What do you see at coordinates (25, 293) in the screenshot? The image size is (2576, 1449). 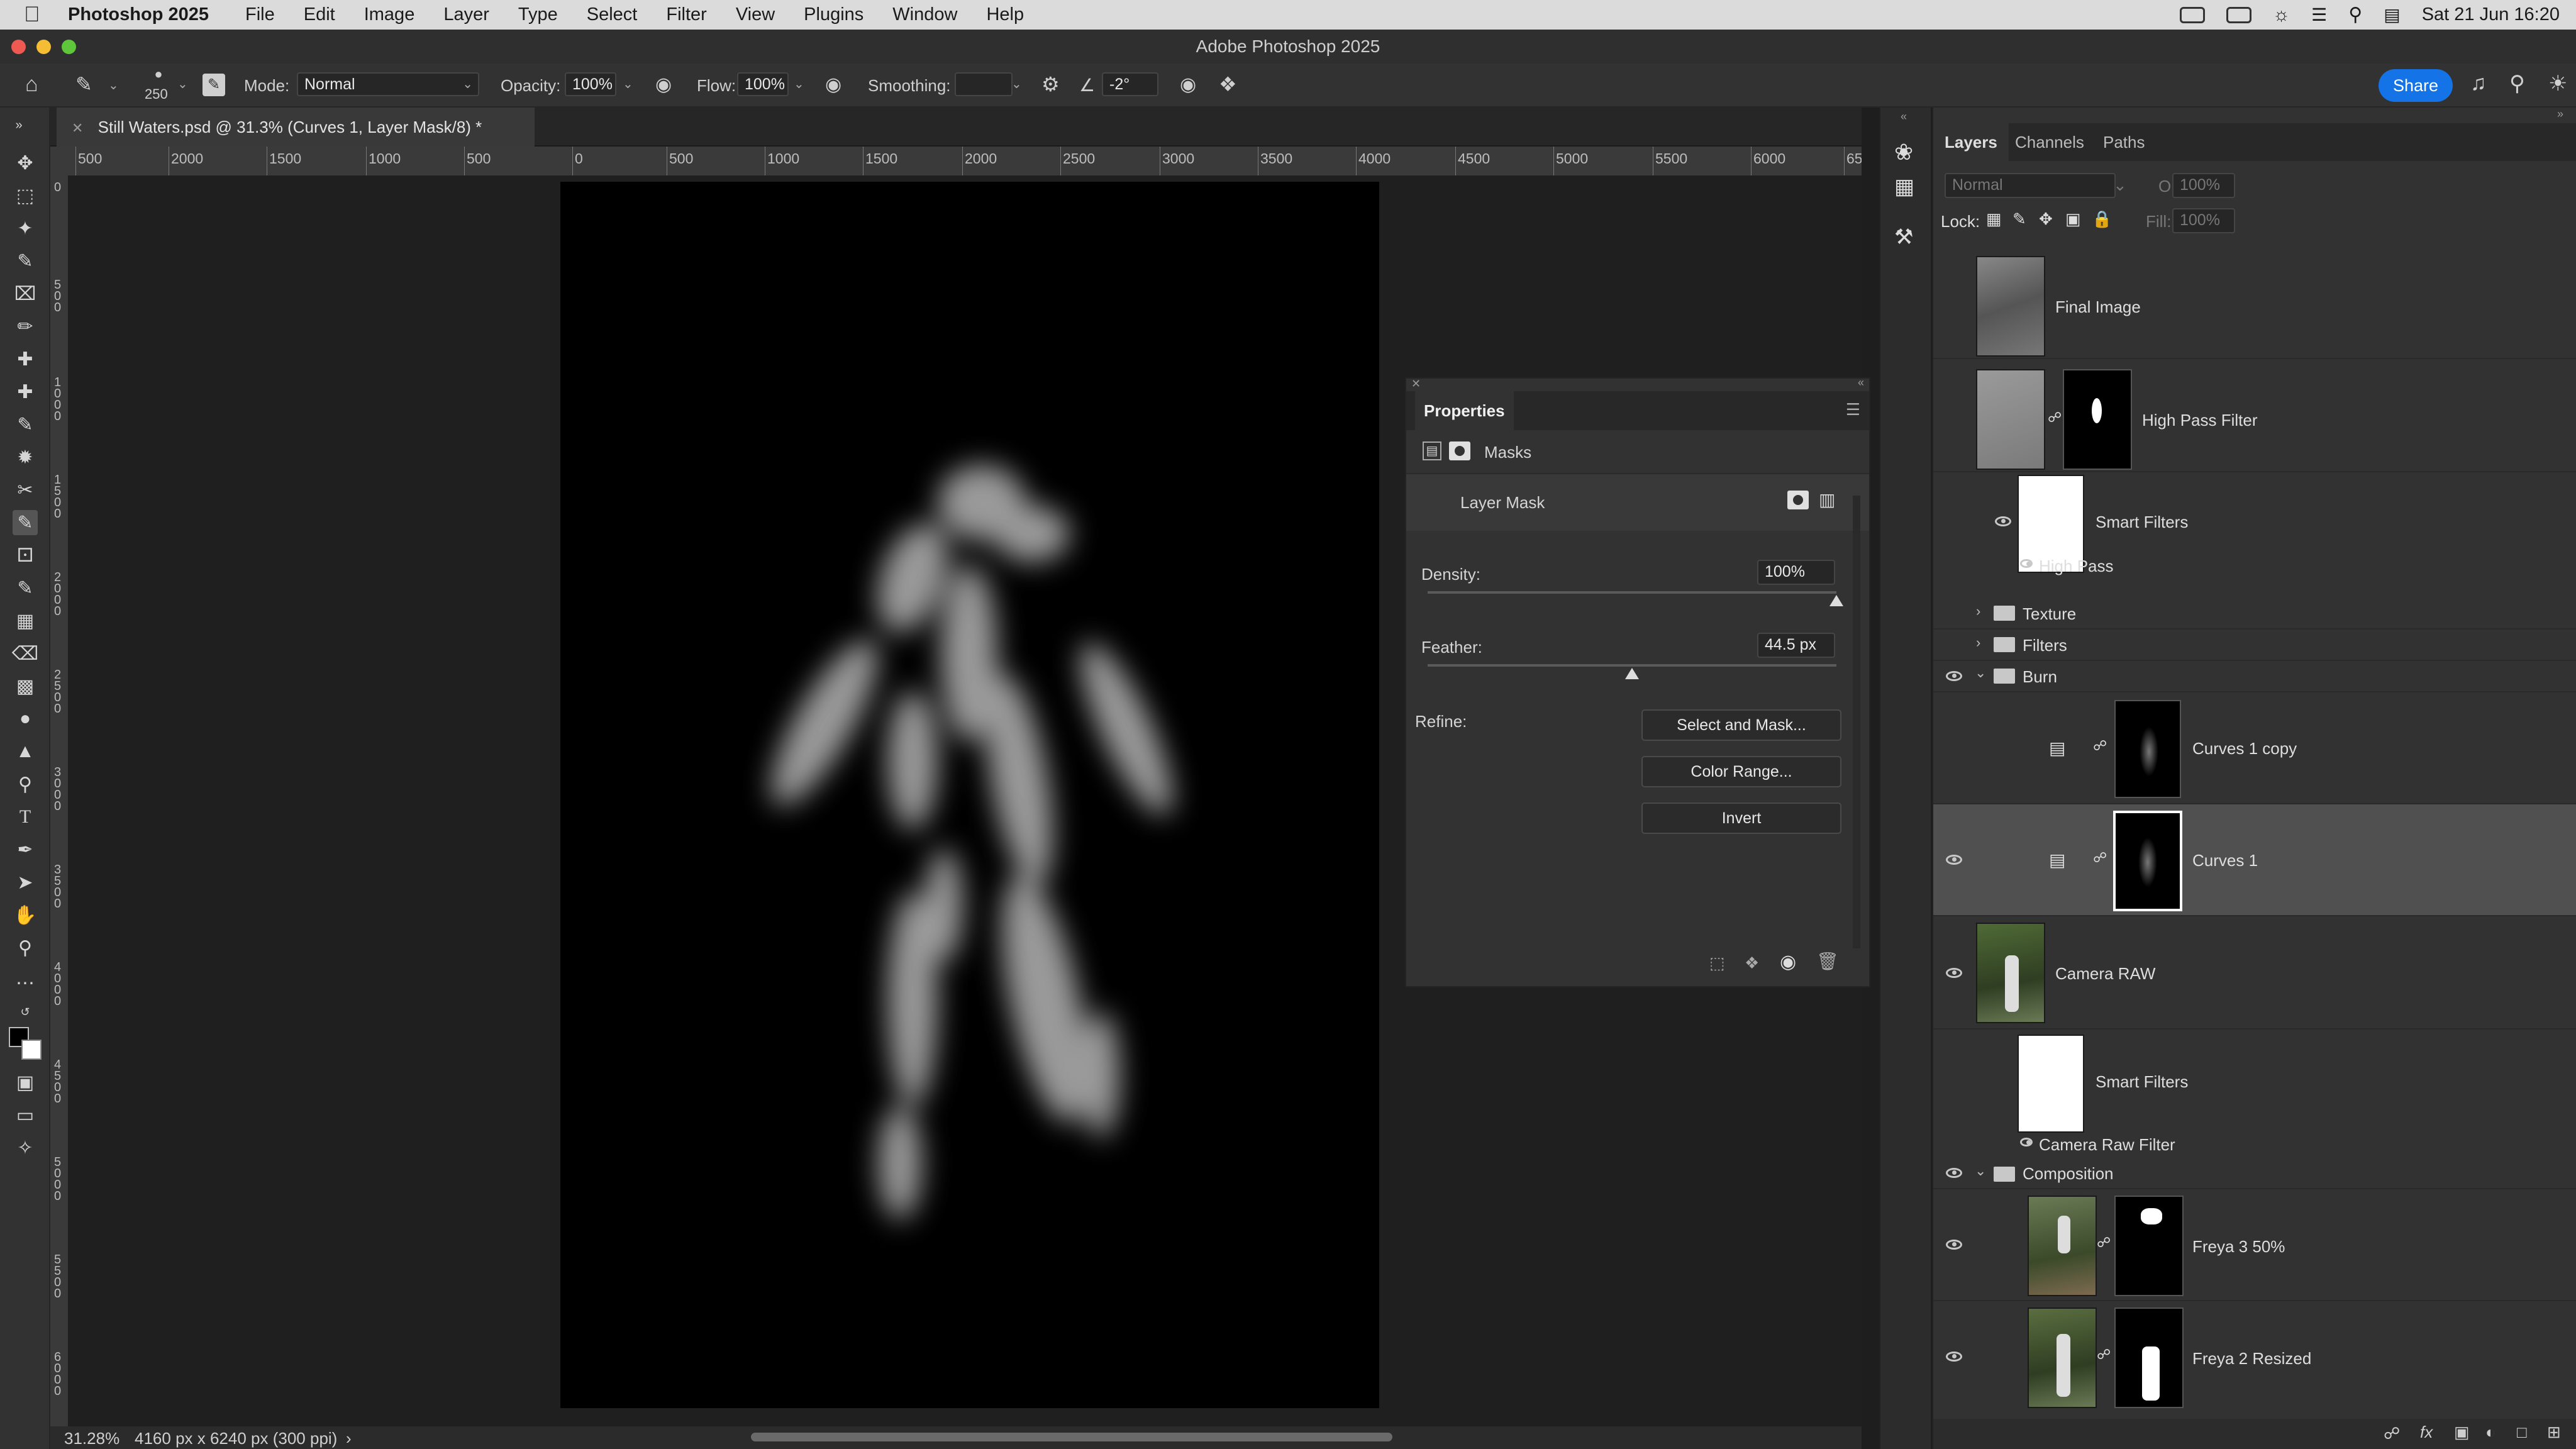 I see `crop-tool-icon: ⌧` at bounding box center [25, 293].